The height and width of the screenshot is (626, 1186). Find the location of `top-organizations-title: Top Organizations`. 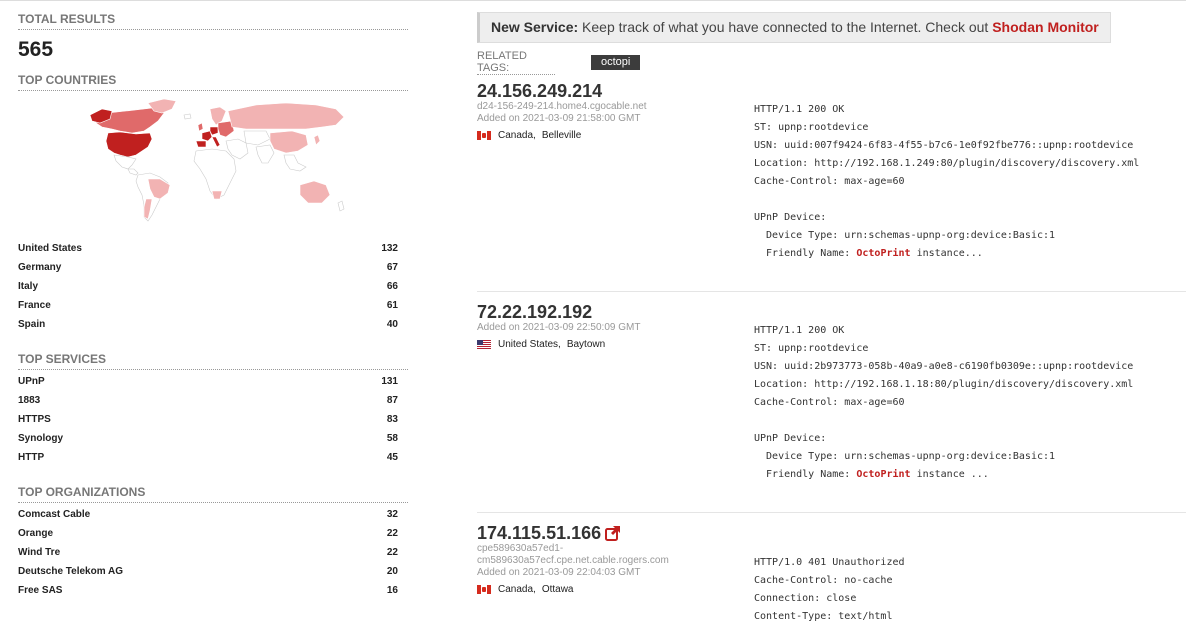

top-organizations-title: Top Organizations is located at coordinates (213, 494).